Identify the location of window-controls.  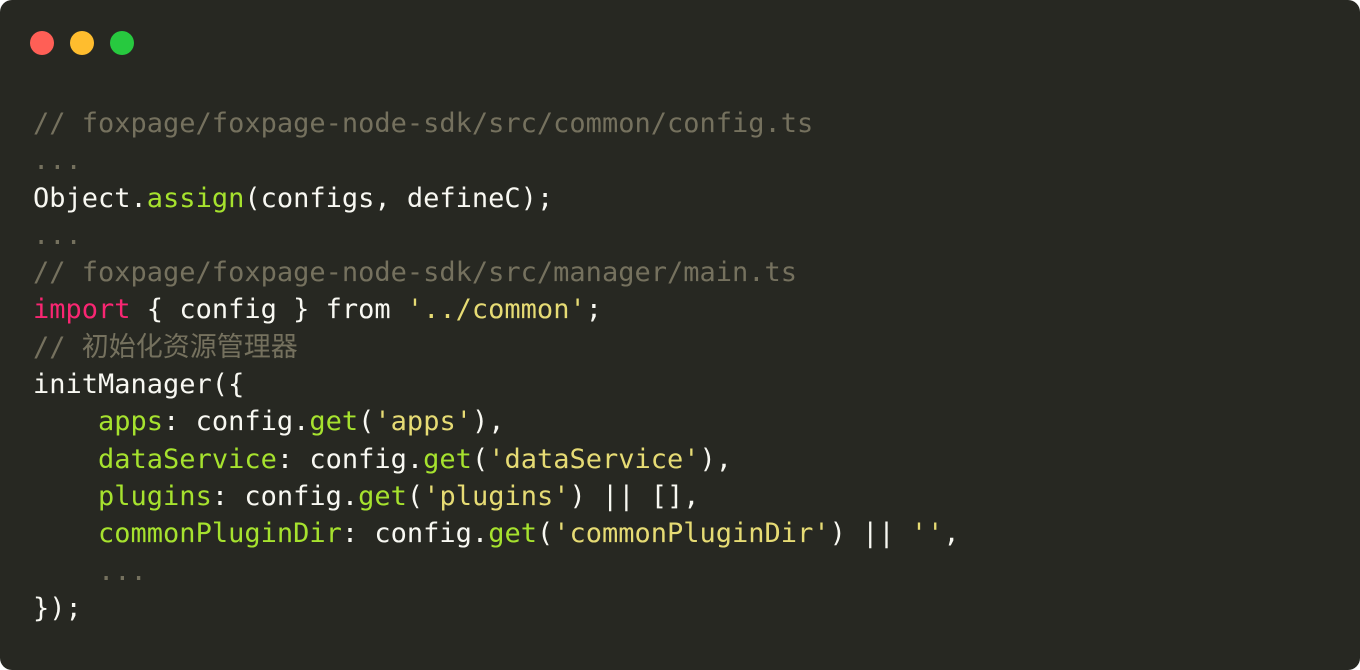
(82, 43).